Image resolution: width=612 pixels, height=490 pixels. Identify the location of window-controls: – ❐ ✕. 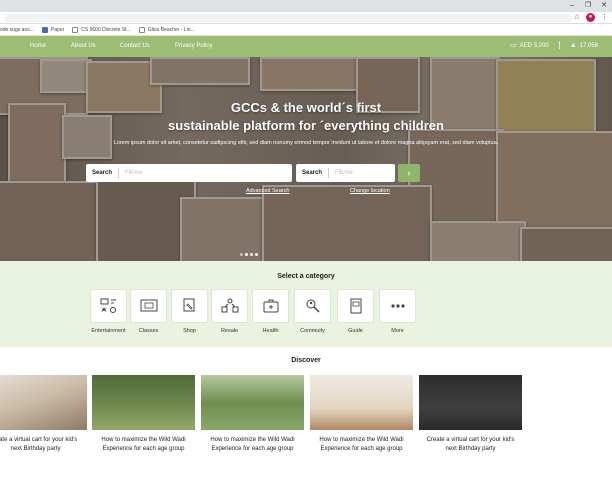
(588, 6).